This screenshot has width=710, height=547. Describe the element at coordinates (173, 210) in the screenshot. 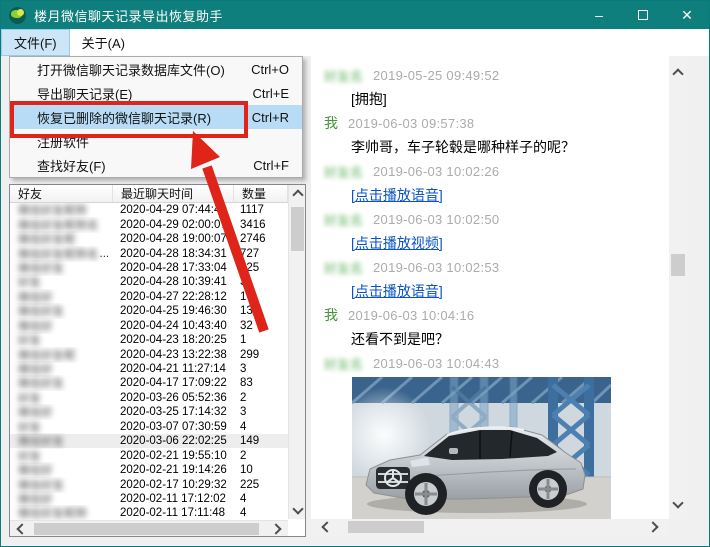

I see `last-chat-time-cell: 2020-04-29 07:44:49` at that location.